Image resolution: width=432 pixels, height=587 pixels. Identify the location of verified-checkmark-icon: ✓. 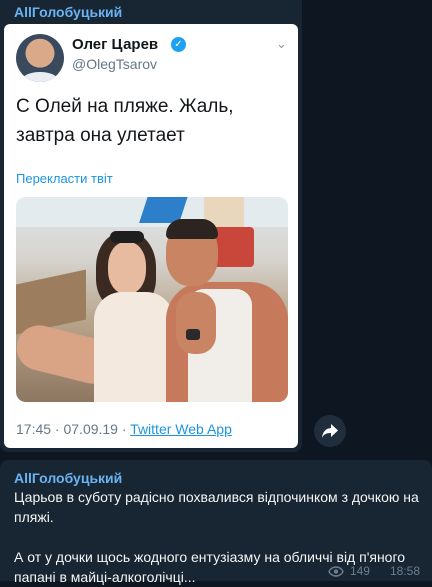
(178, 44).